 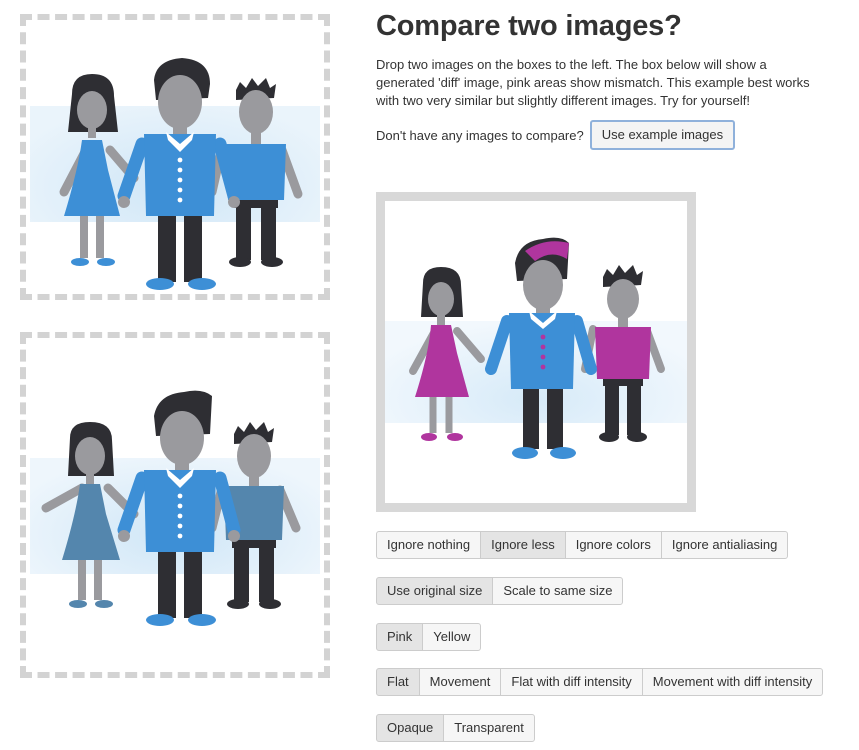 What do you see at coordinates (529, 26) in the screenshot?
I see `page-title: Compare two images?` at bounding box center [529, 26].